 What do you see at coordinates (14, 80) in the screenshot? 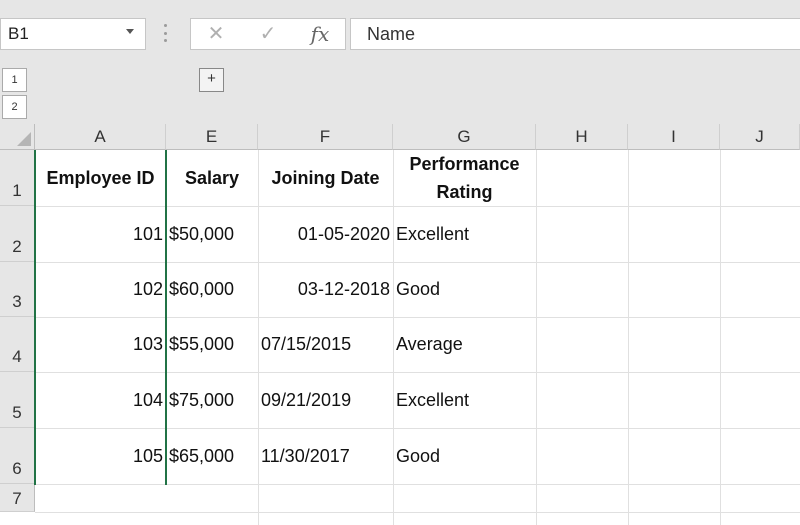
I see `outline-level-1-button: 1` at bounding box center [14, 80].